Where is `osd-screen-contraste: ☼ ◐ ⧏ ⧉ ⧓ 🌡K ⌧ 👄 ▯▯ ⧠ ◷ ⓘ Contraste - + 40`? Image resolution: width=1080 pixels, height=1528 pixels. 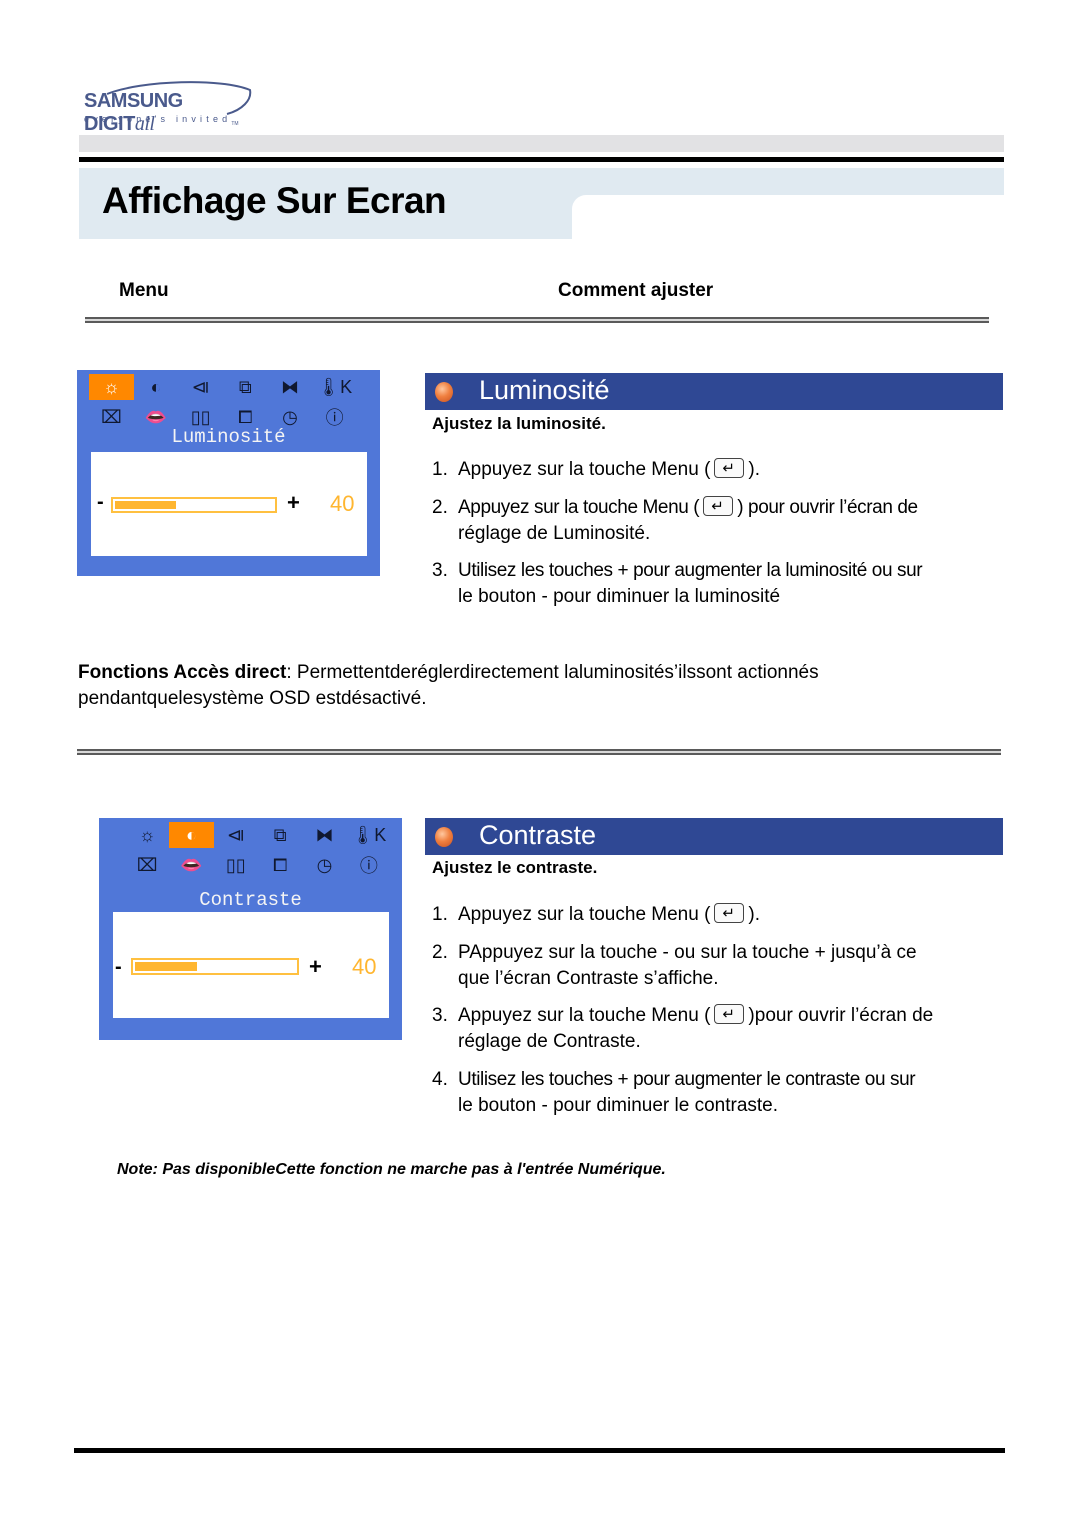
osd-screen-contraste: ☼ ◐ ⧏ ⧉ ⧓ 🌡K ⌧ 👄 ▯▯ ⧠ ◷ ⓘ Contraste - + 40 is located at coordinates (250, 929).